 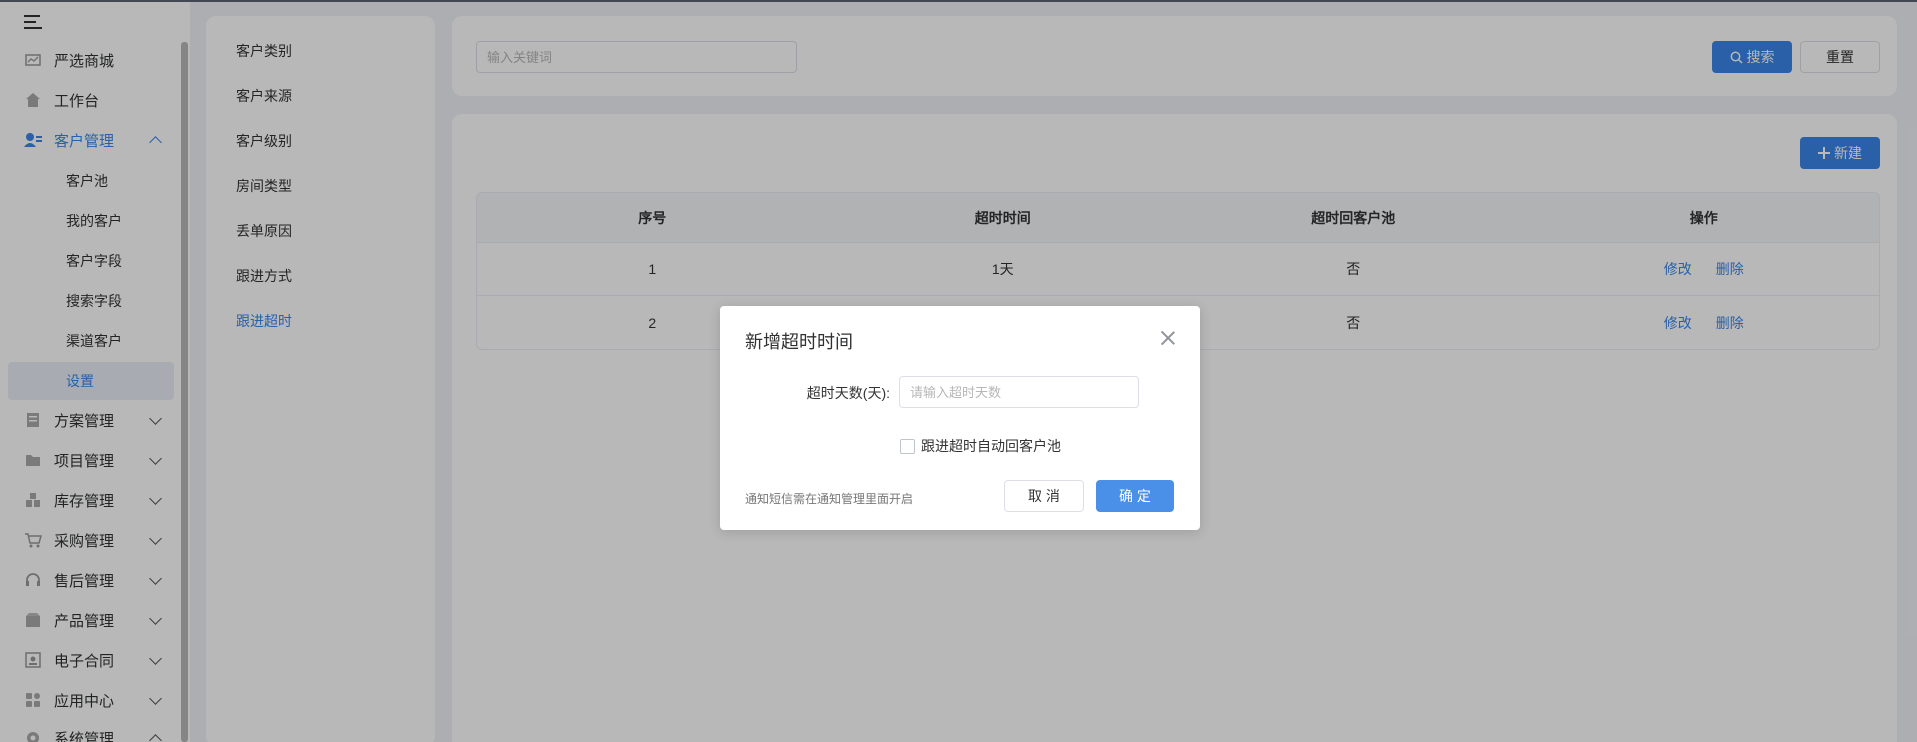 What do you see at coordinates (799, 342) in the screenshot?
I see `dialog-title: 新增超时时间` at bounding box center [799, 342].